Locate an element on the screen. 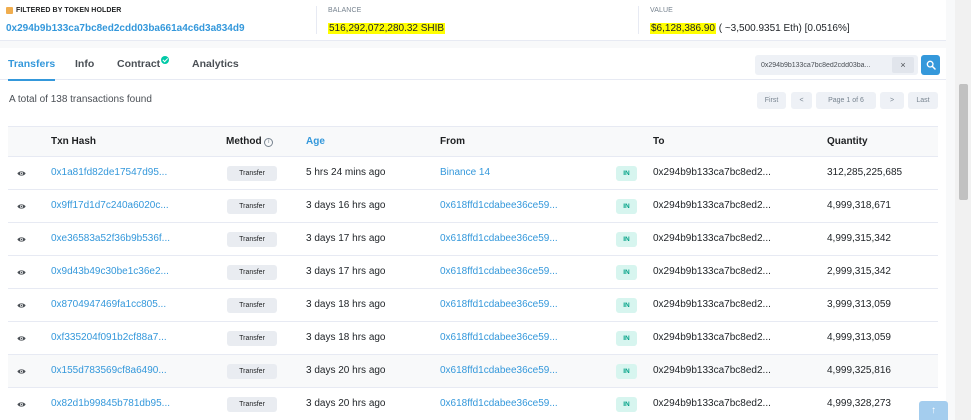 The width and height of the screenshot is (971, 420). tab-transfers: Transfers is located at coordinates (32, 64).